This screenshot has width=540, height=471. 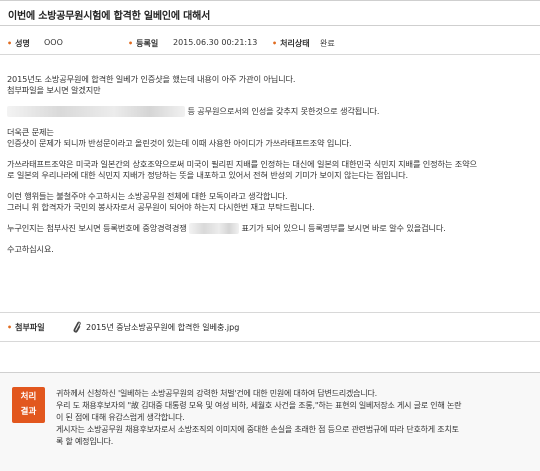 What do you see at coordinates (30, 132) in the screenshot?
I see `body-line: 더욱큰 문제는` at bounding box center [30, 132].